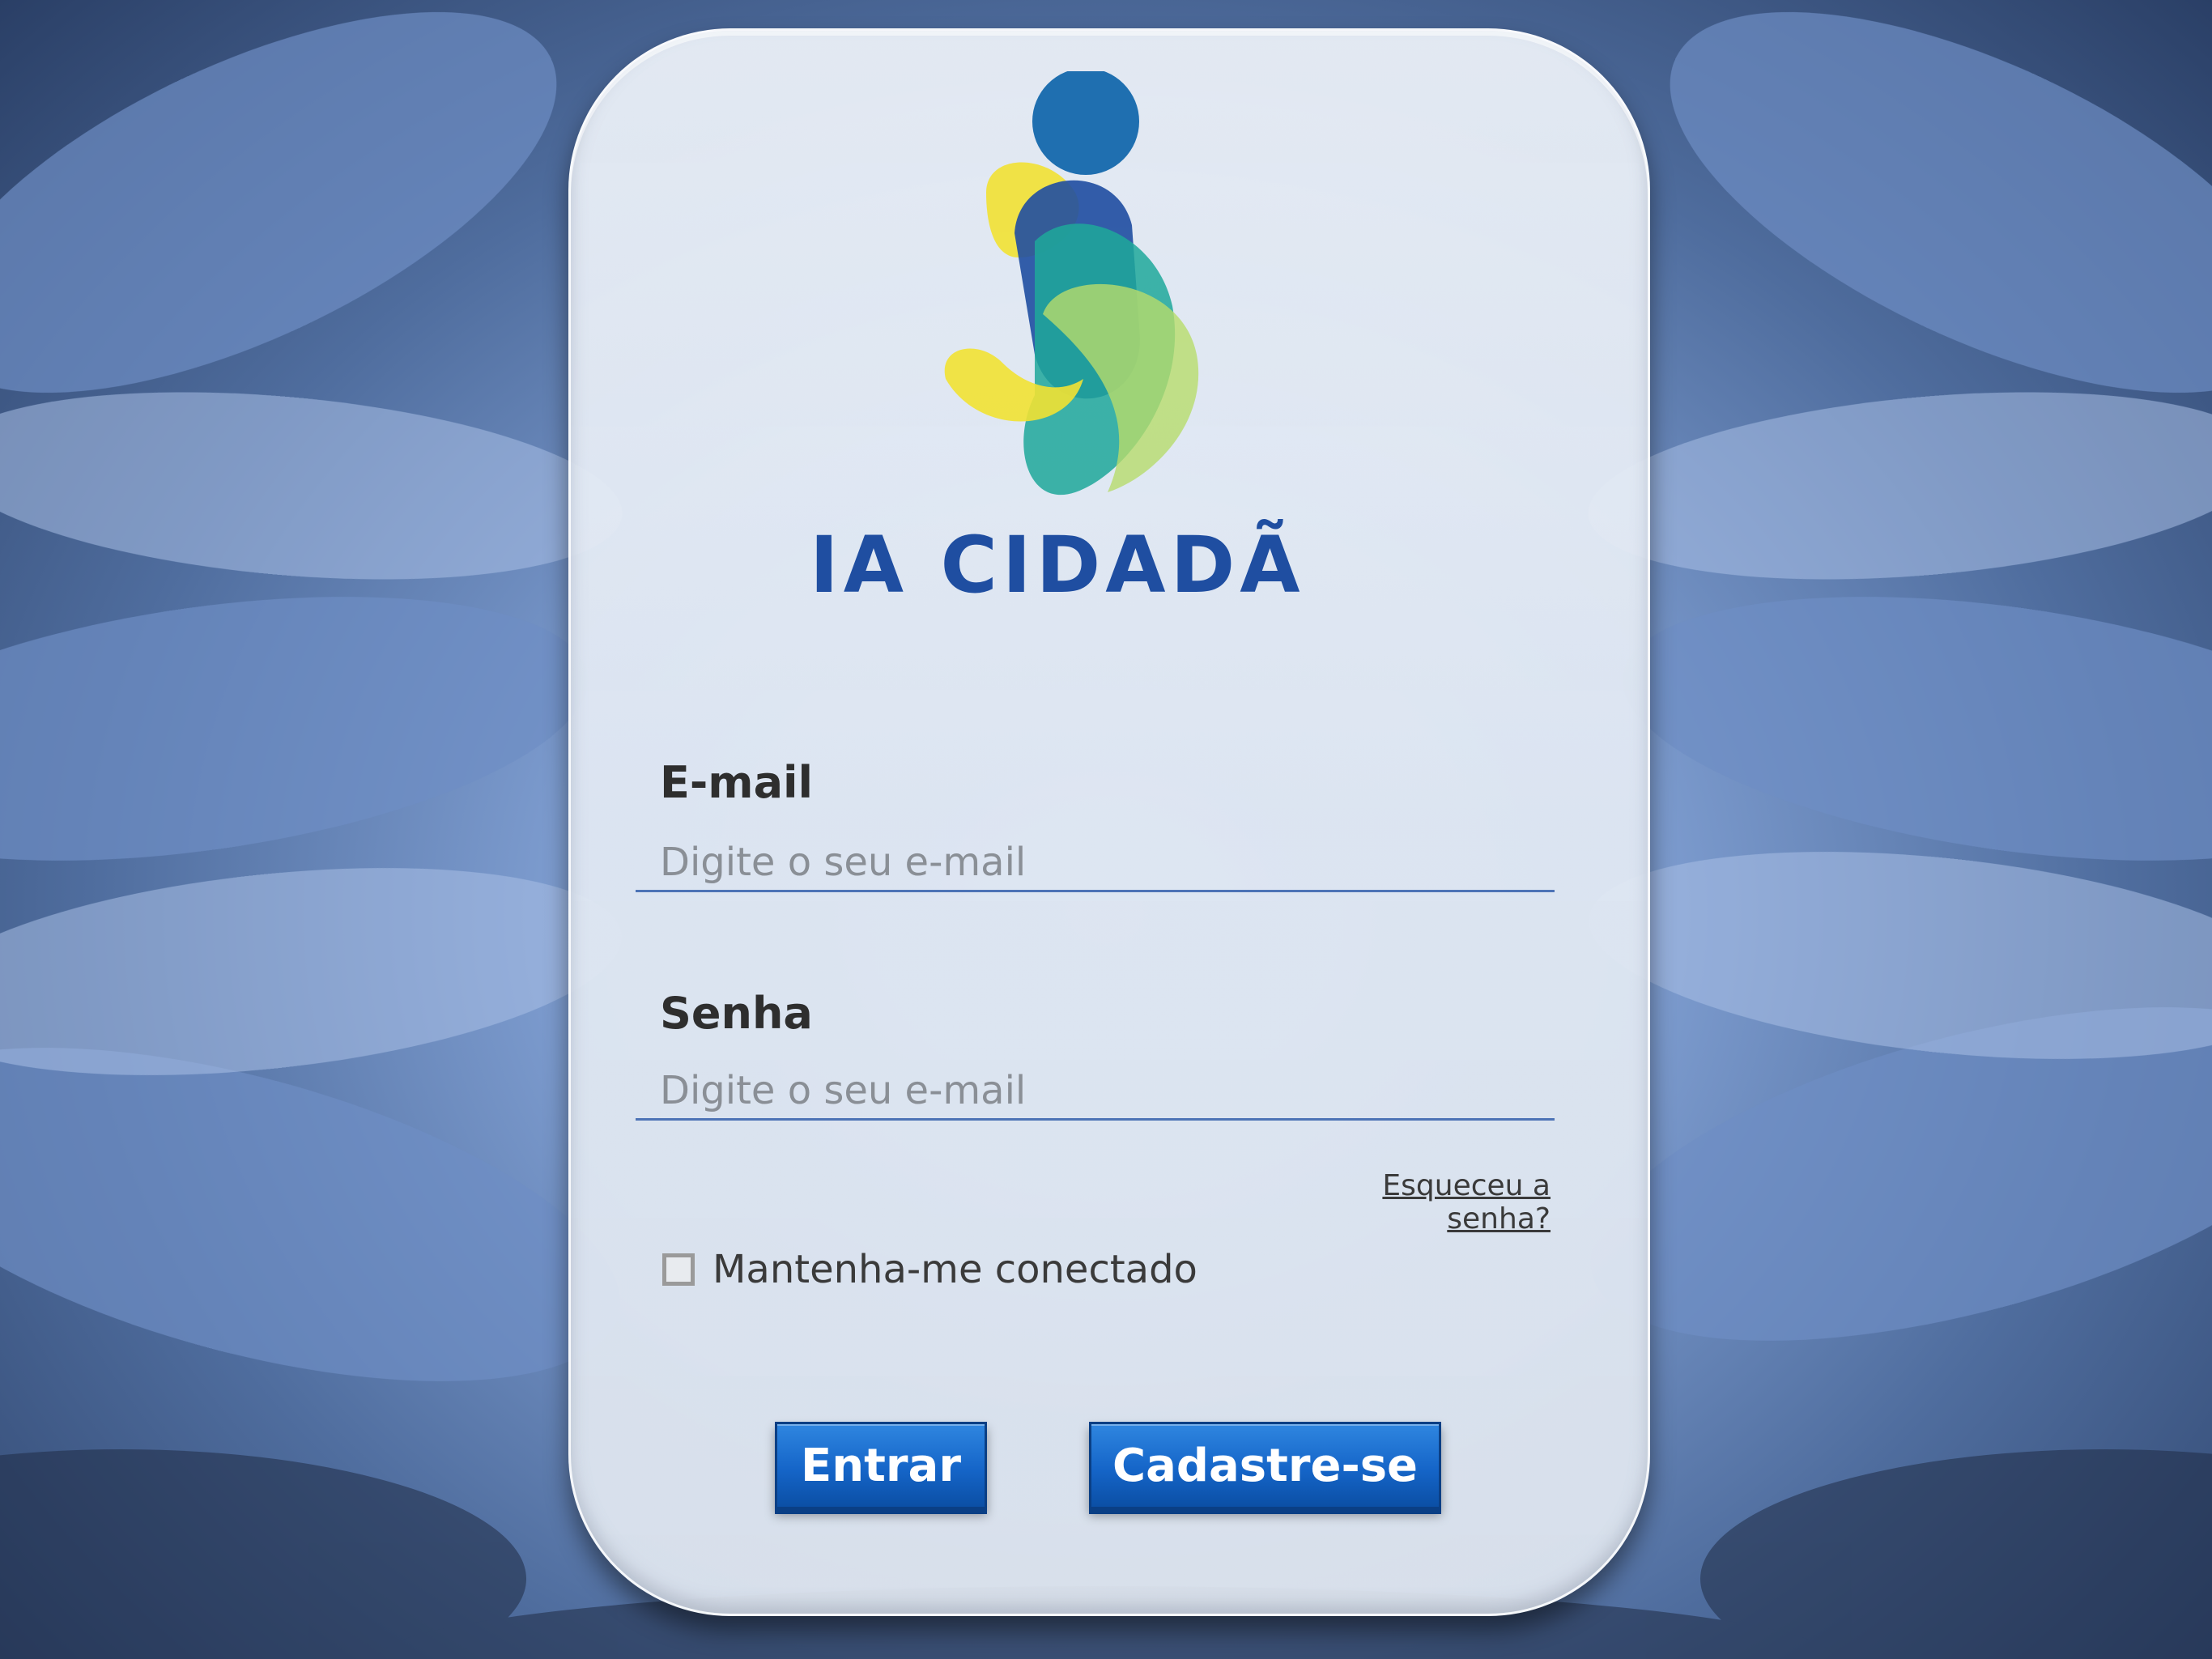 This screenshot has width=2212, height=1659. I want to click on forgot-password-link: Esqueceu a senha?, so click(1417, 1203).